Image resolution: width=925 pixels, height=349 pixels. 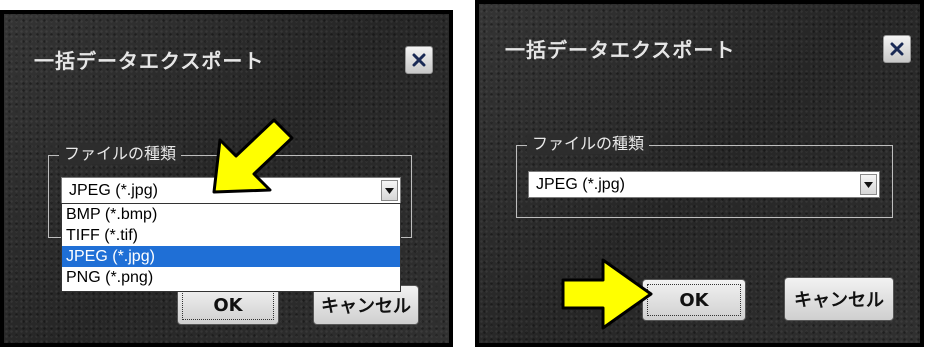 What do you see at coordinates (231, 277) in the screenshot?
I see `dropdown-option-png: PNG (*.png)` at bounding box center [231, 277].